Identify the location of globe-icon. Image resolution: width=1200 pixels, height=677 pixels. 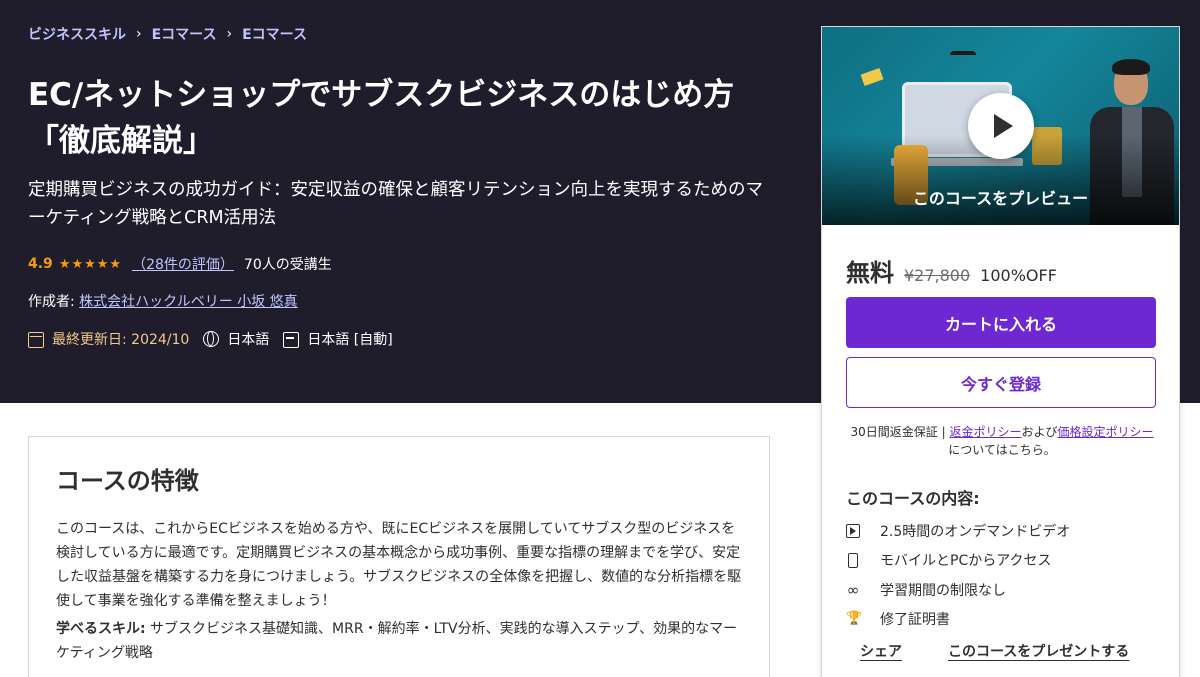
(211, 339).